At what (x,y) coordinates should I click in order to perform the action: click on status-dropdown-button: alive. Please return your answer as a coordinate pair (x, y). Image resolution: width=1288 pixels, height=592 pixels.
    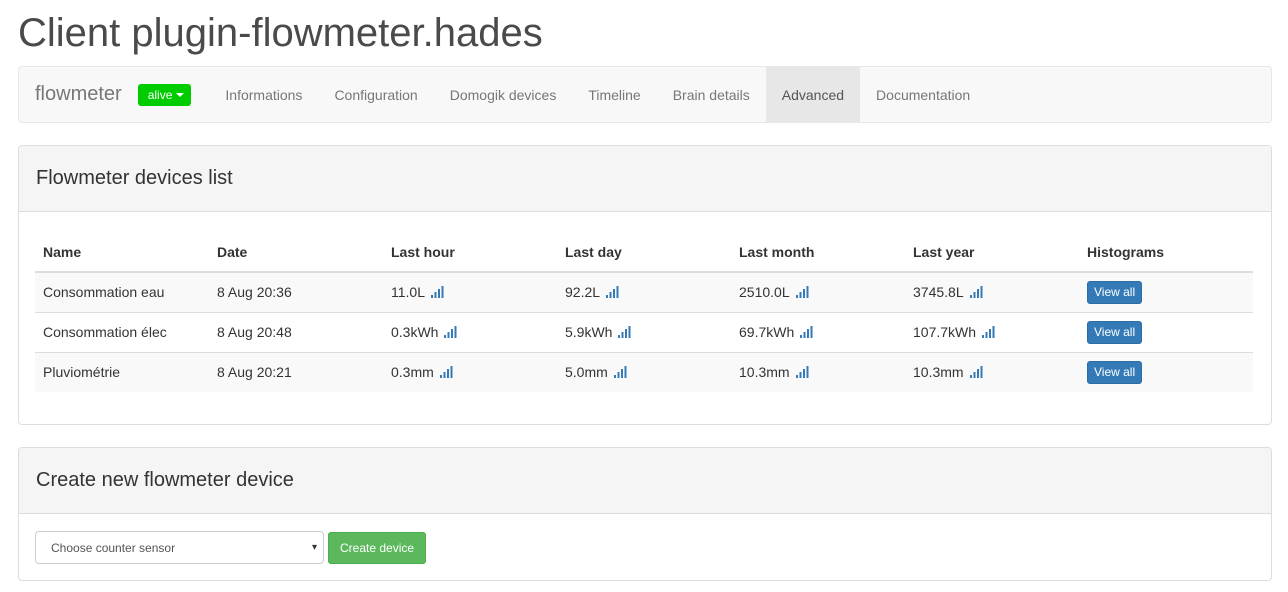
    Looking at the image, I should click on (164, 94).